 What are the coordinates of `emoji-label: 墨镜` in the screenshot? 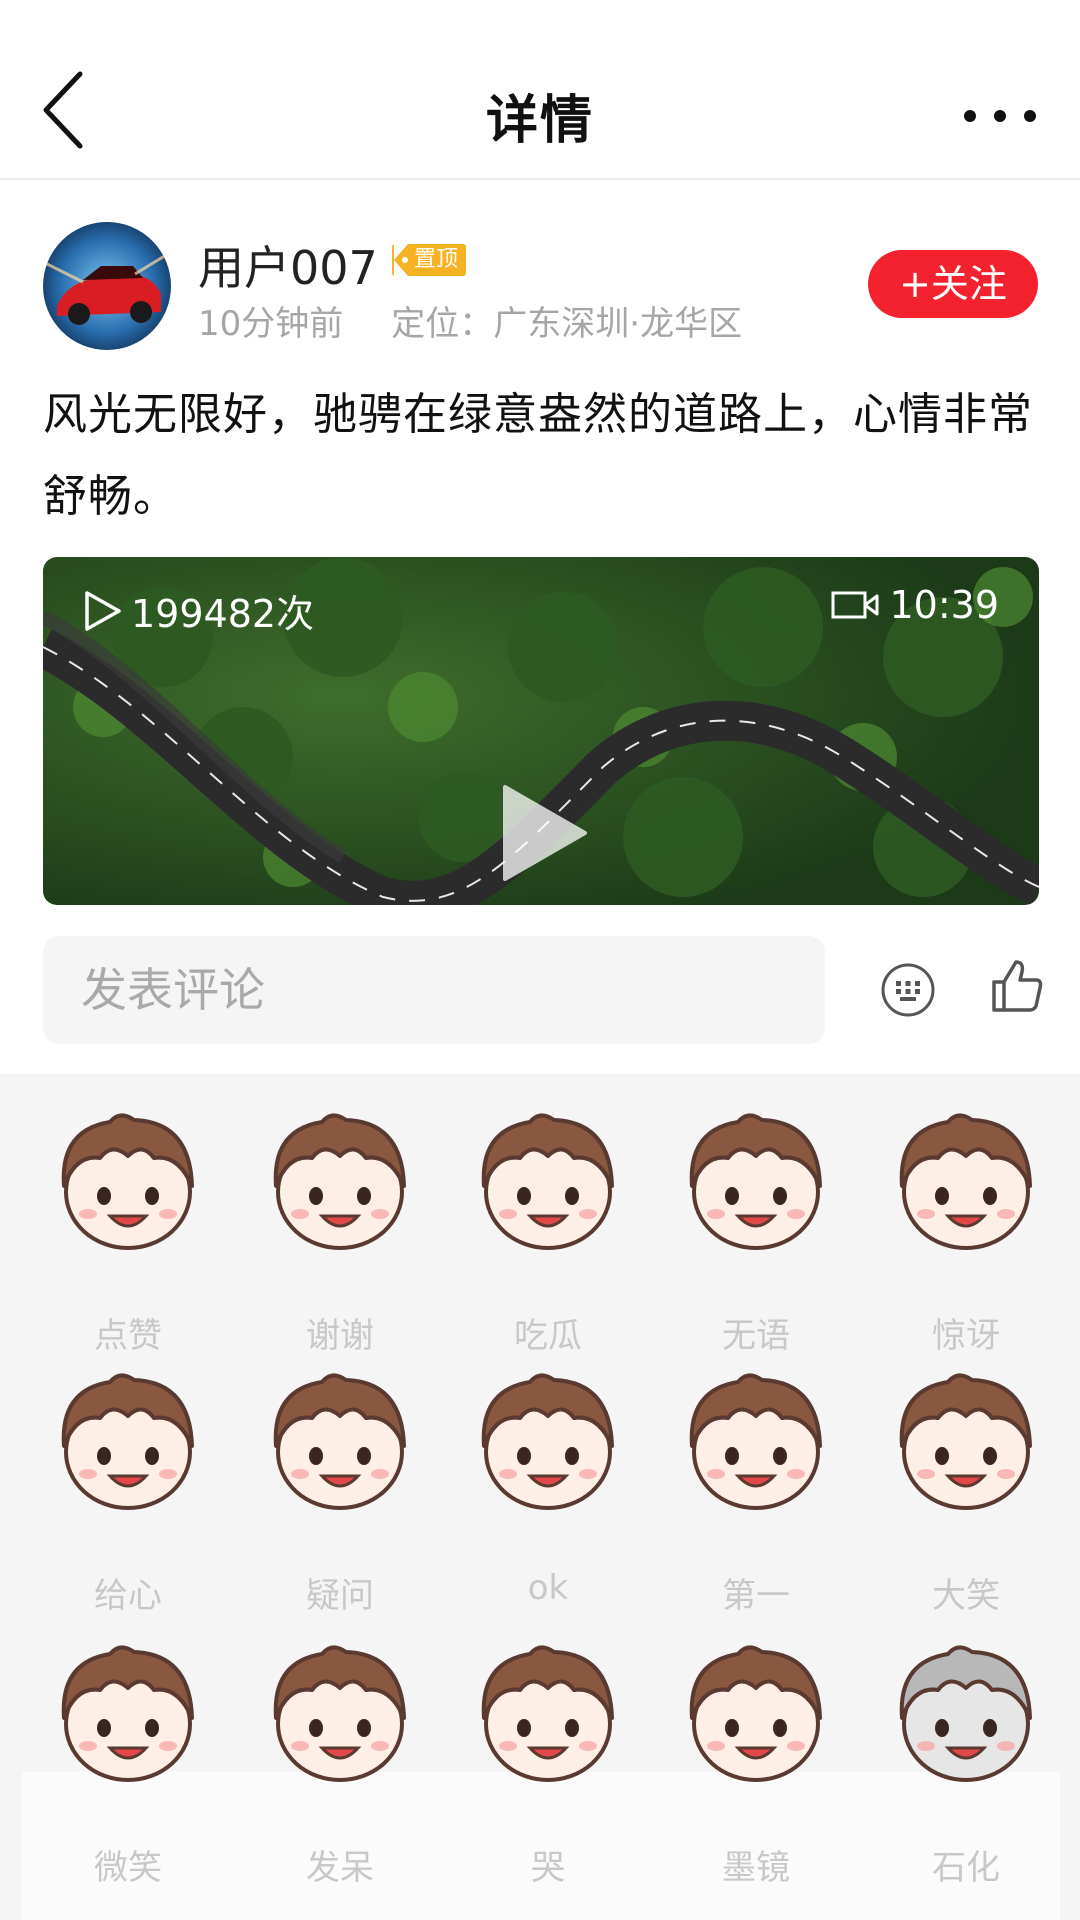 It's located at (756, 1868).